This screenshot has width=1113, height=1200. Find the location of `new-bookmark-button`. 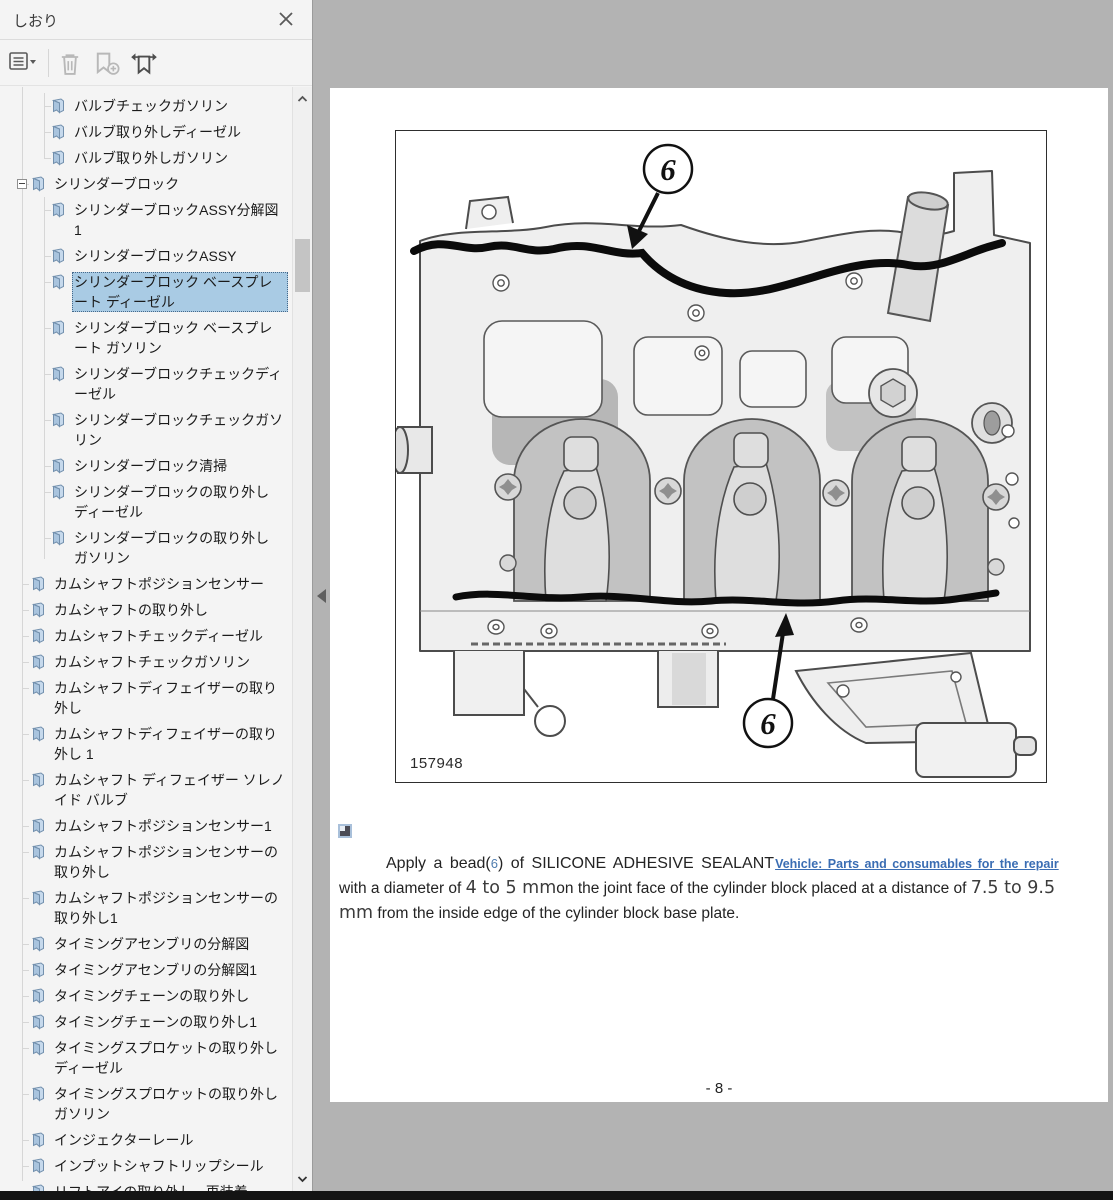

new-bookmark-button is located at coordinates (107, 64).